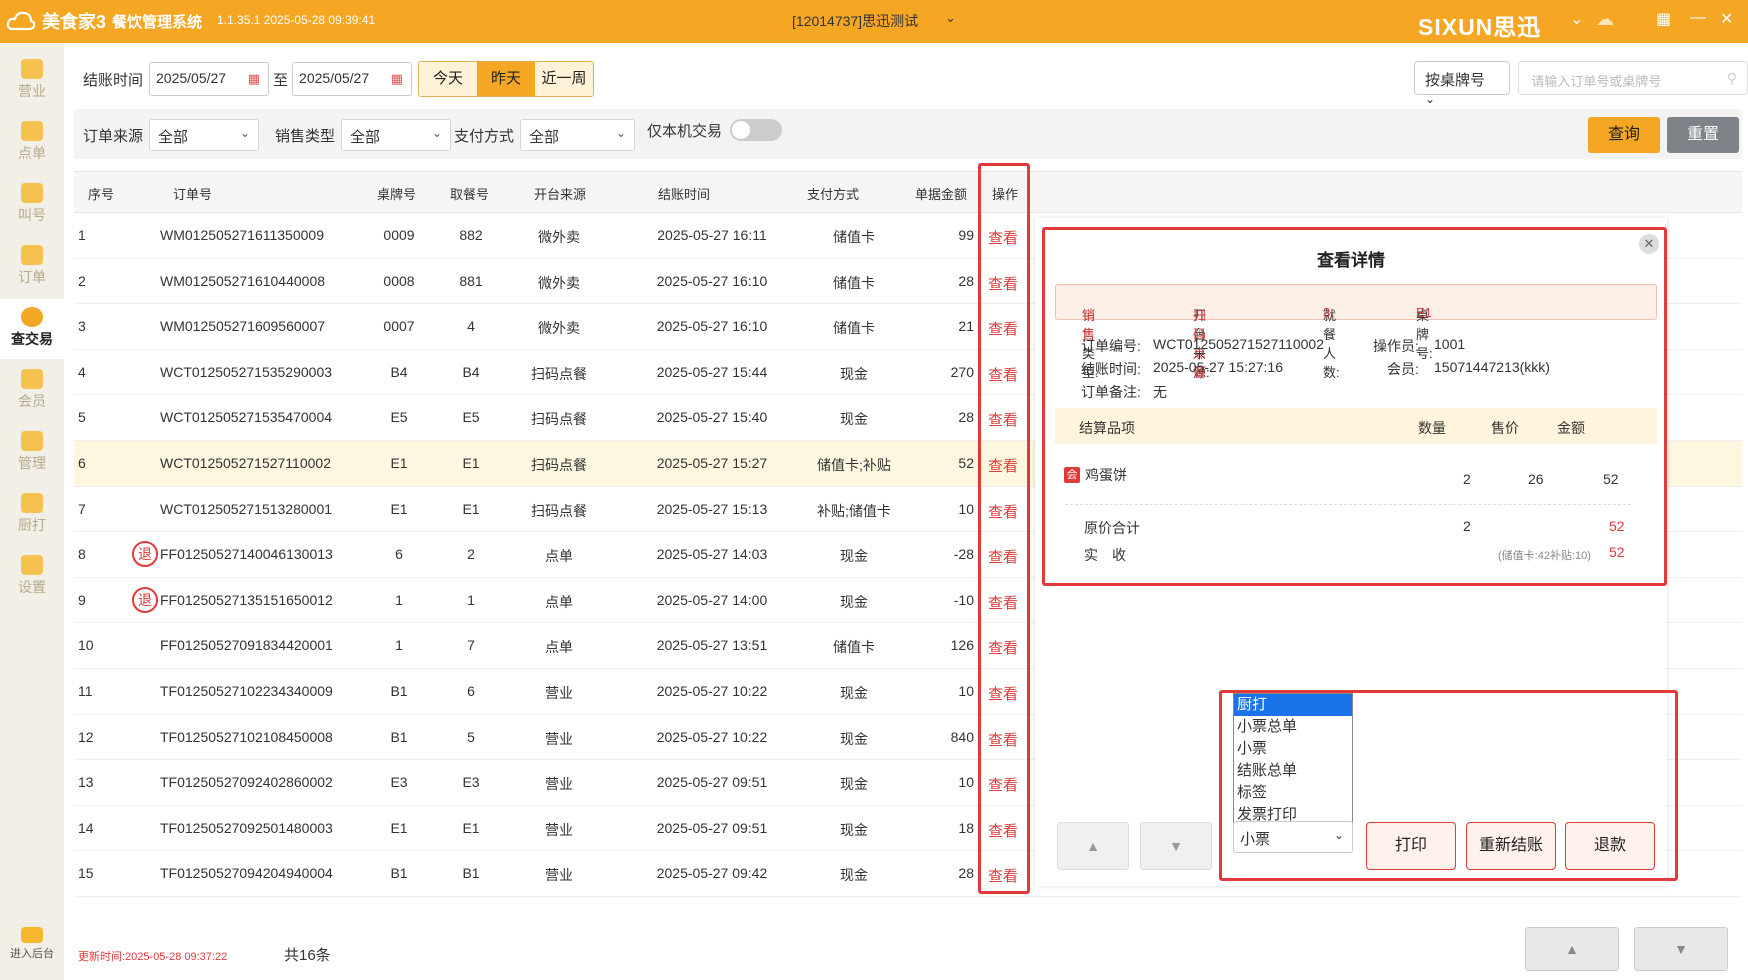 Image resolution: width=1748 pixels, height=980 pixels. Describe the element at coordinates (966, 827) in the screenshot. I see `cell-amount: 18` at that location.